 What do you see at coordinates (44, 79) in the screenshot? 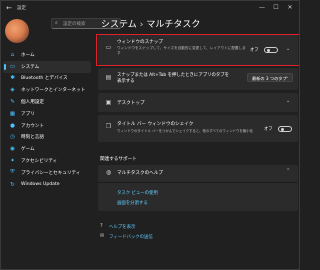
I see `sidebar-item-label: Bluetooth とデバイス` at bounding box center [44, 79].